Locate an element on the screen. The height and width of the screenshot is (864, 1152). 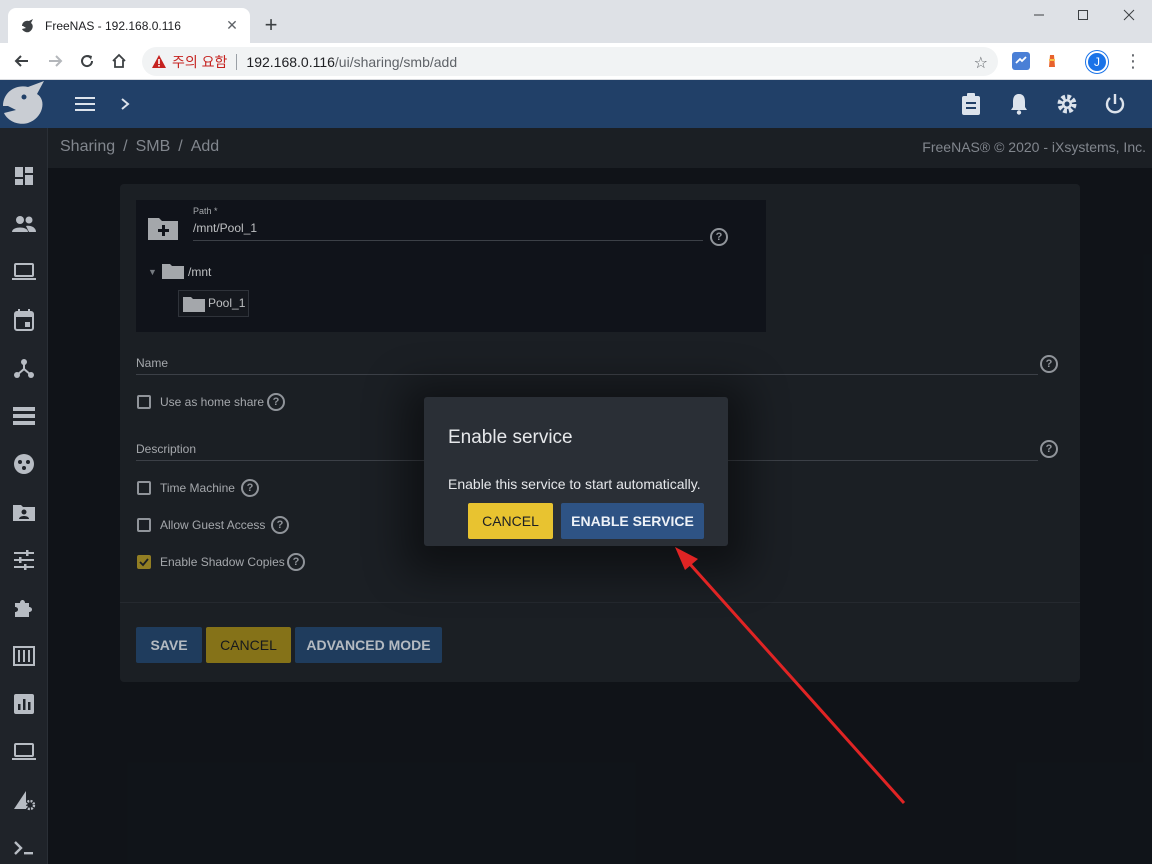
jails-icon is located at coordinates (24, 656).